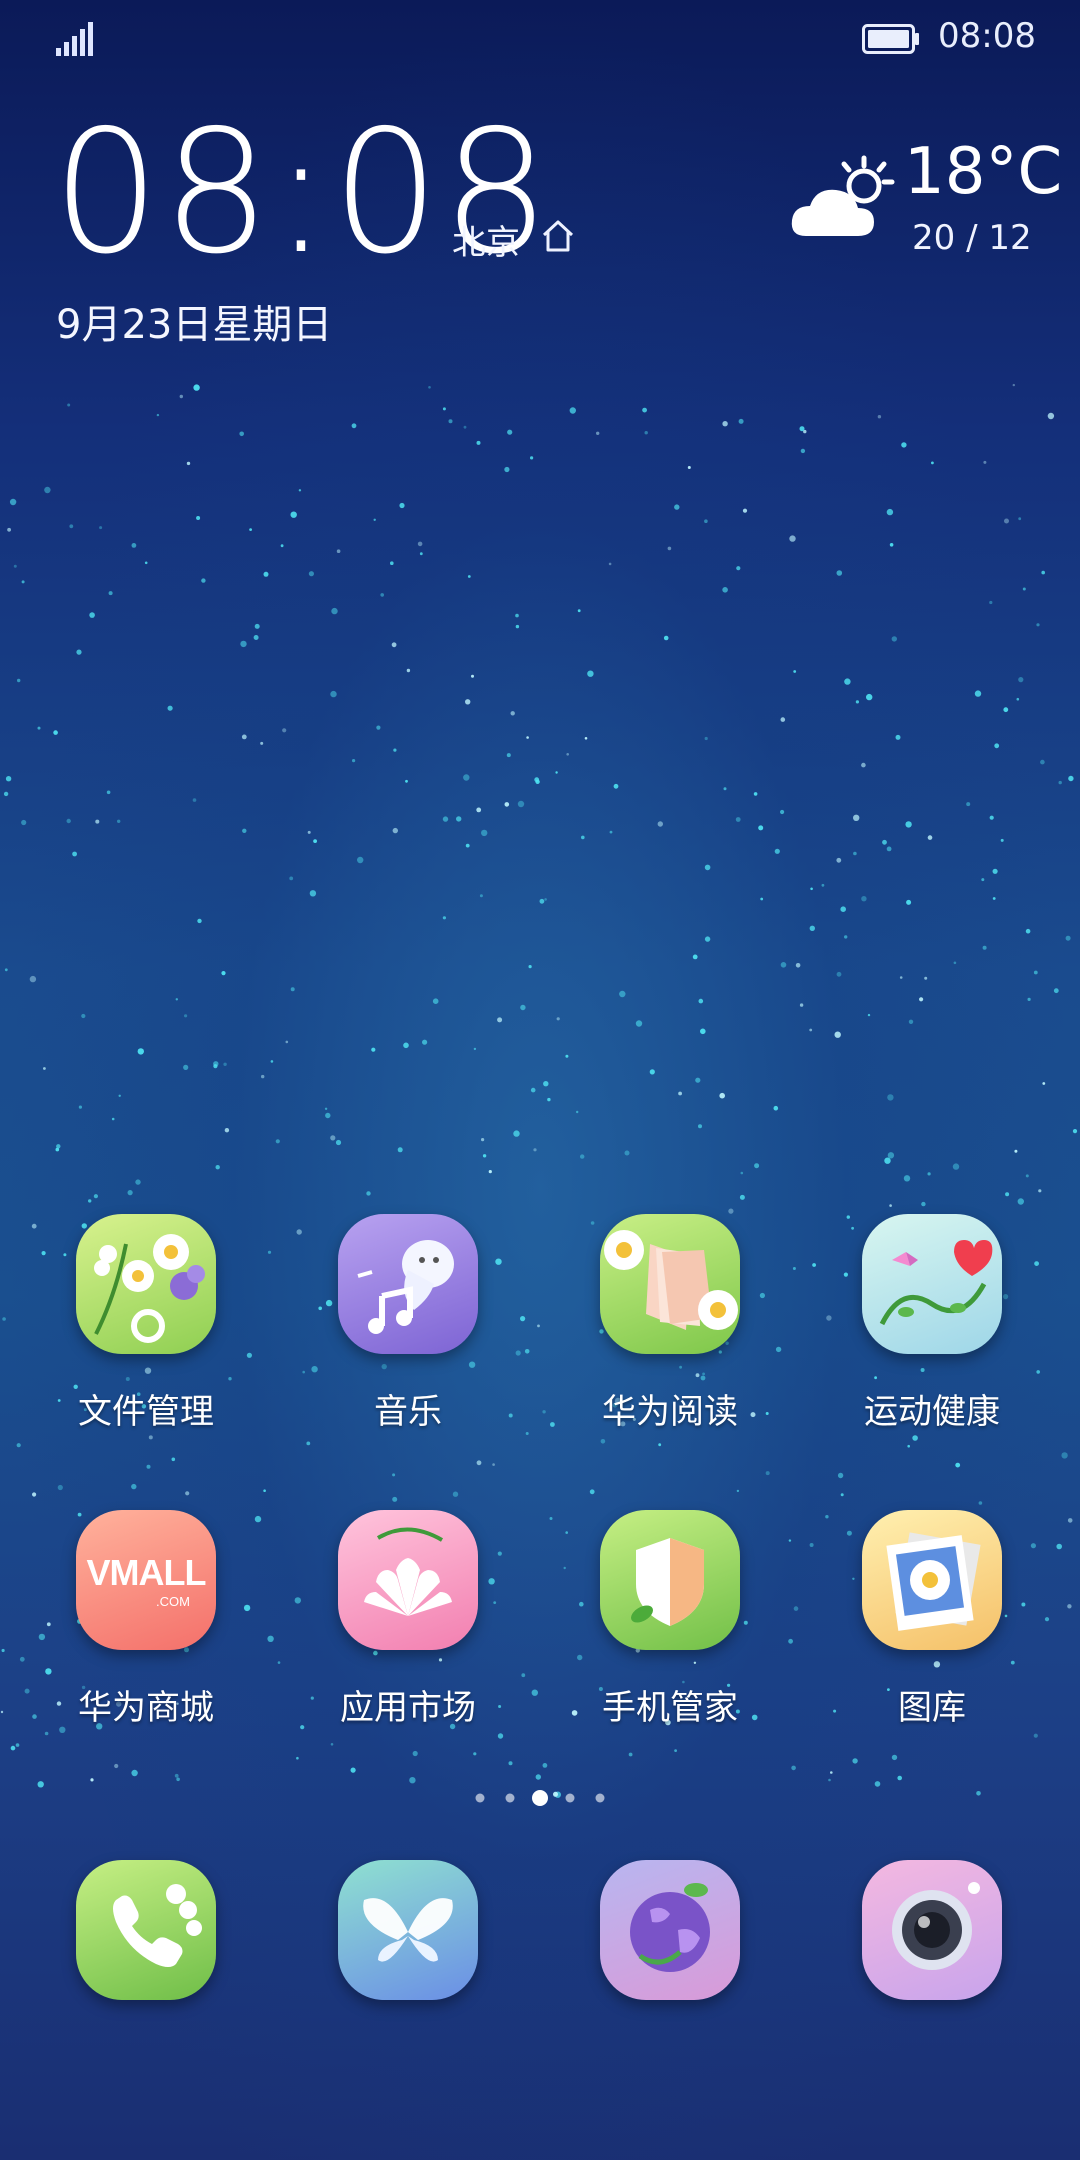  What do you see at coordinates (670, 1930) in the screenshot?
I see `dock-browser` at bounding box center [670, 1930].